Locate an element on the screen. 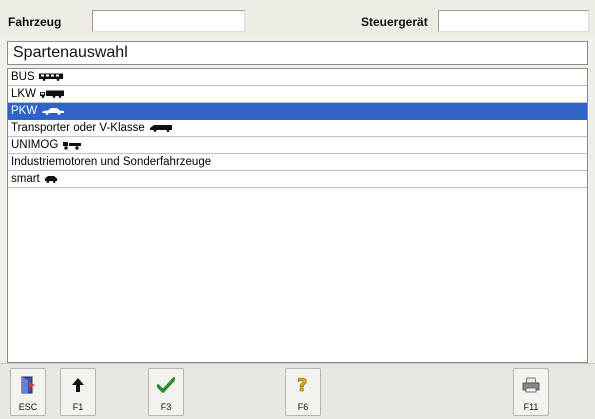 The image size is (595, 419). f3-button: F3 is located at coordinates (166, 392).